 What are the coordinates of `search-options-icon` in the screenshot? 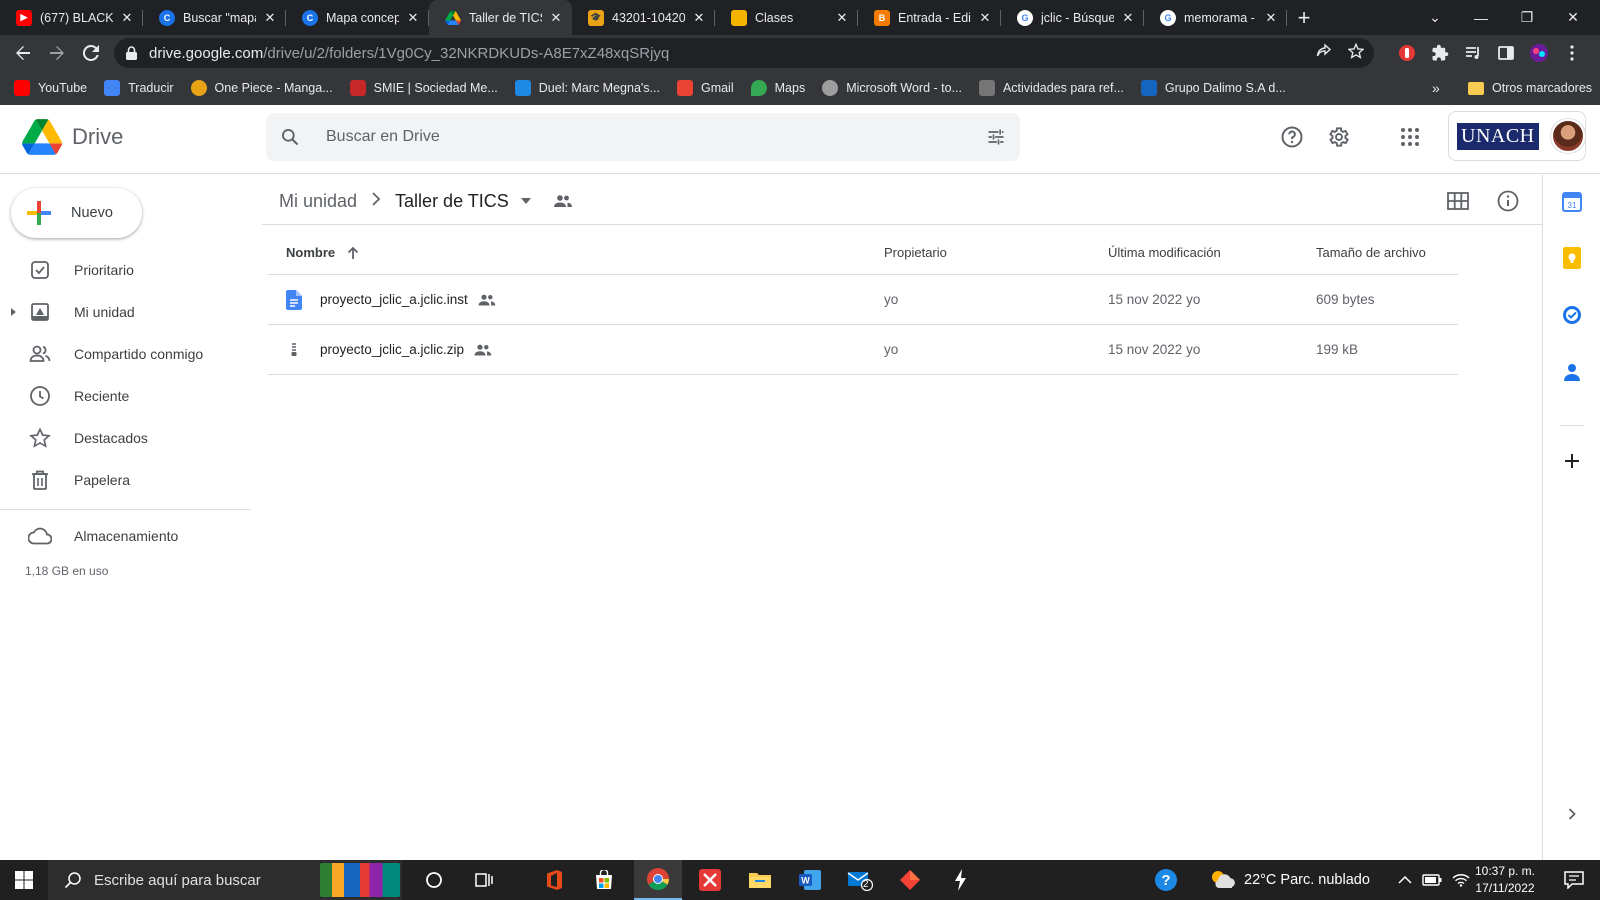 It's located at (996, 137).